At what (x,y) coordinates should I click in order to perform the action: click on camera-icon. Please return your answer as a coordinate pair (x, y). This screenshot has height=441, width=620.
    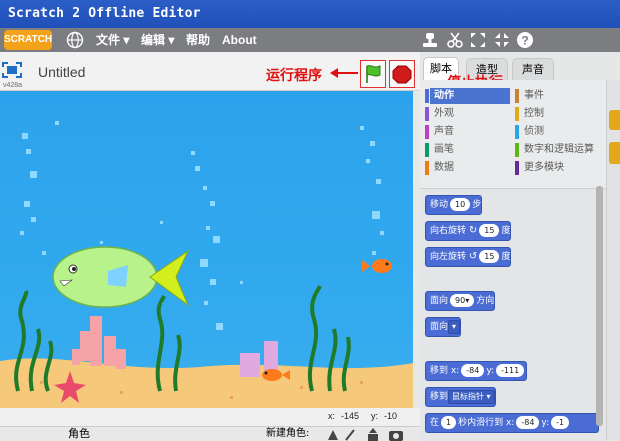
    Looking at the image, I should click on (396, 434).